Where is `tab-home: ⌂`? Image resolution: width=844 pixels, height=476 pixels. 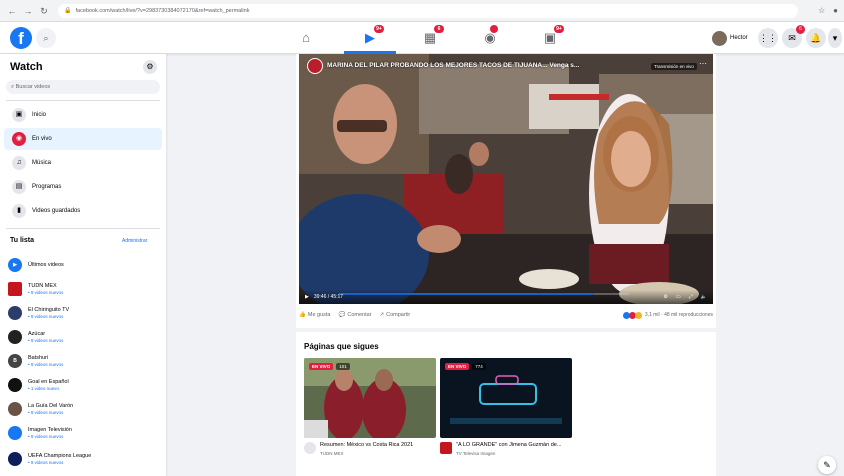 tab-home: ⌂ is located at coordinates (306, 38).